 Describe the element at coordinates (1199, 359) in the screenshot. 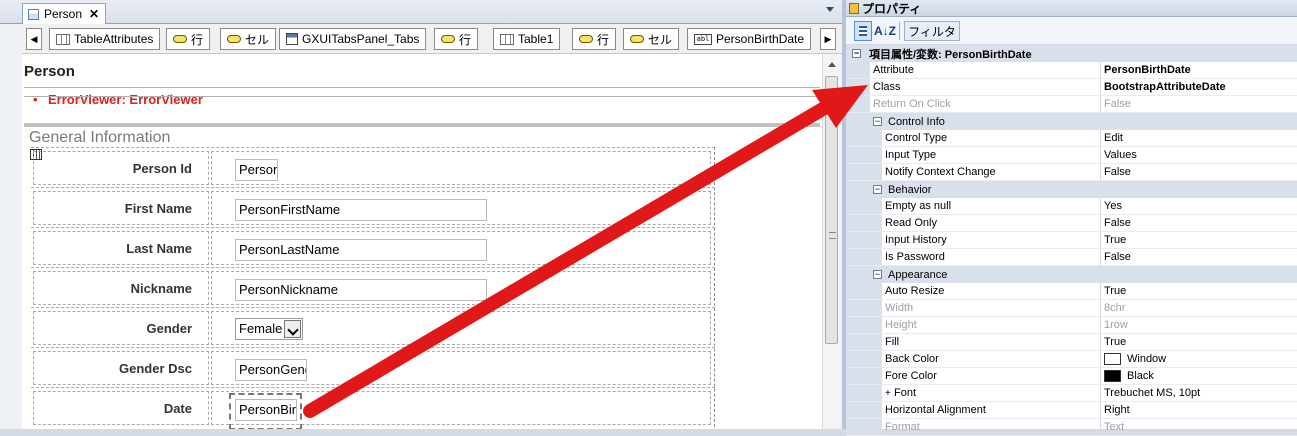

I see `property-value: Window` at that location.